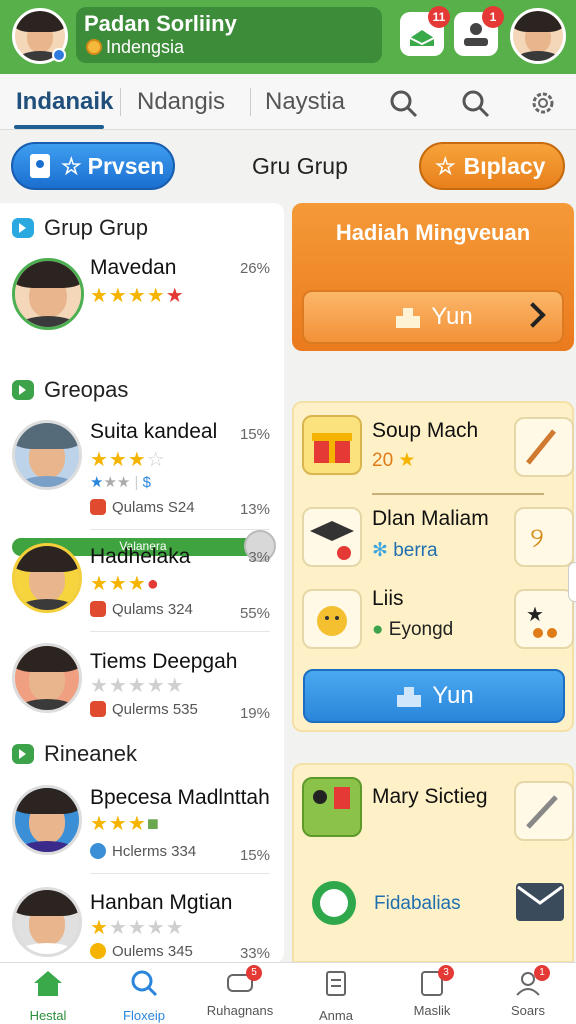 The image size is (576, 1024). I want to click on list-item-name: Tiems Deepgah, so click(163, 662).